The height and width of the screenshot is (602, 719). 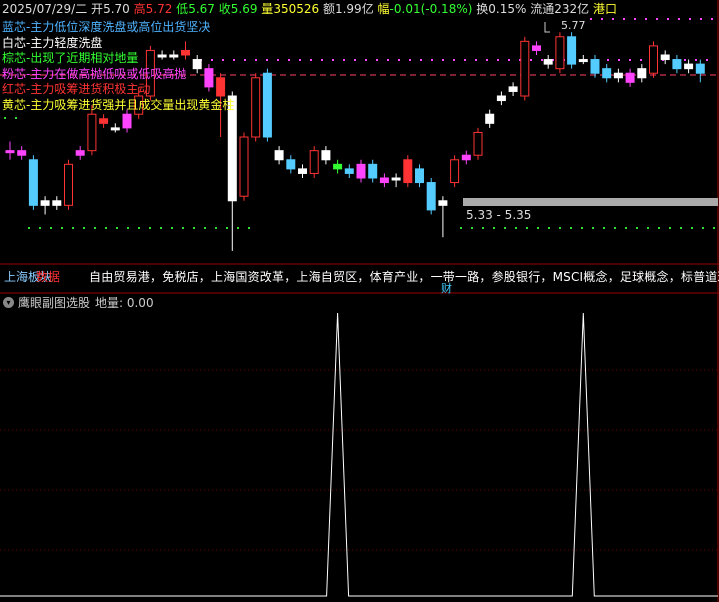 What do you see at coordinates (8, 302) in the screenshot?
I see `chevron-down-icon: ▾` at bounding box center [8, 302].